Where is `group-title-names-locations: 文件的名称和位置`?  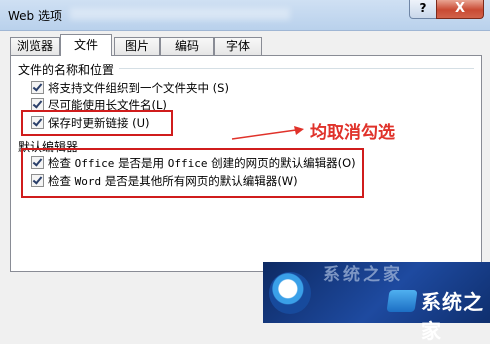
group-title-names-locations: 文件的名称和位置 is located at coordinates (66, 70).